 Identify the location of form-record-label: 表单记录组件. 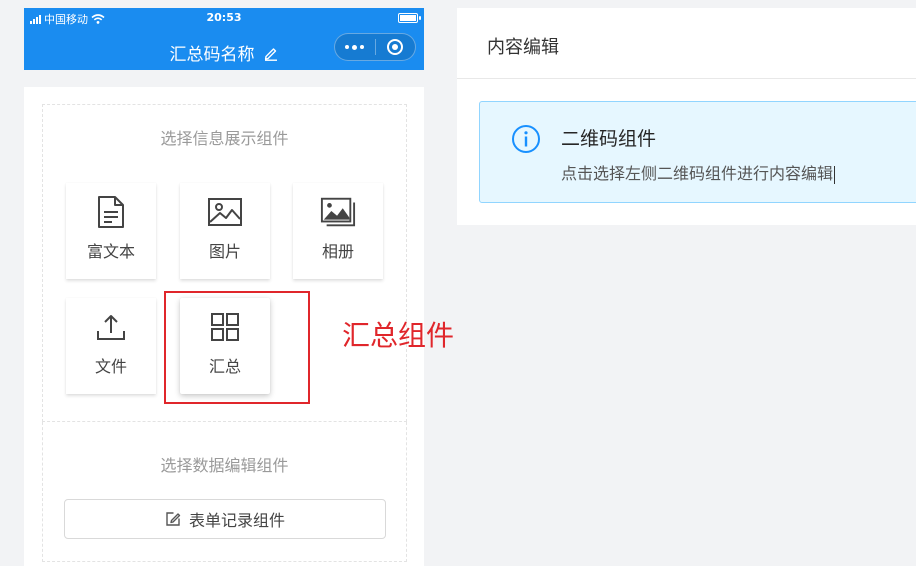
(236, 520).